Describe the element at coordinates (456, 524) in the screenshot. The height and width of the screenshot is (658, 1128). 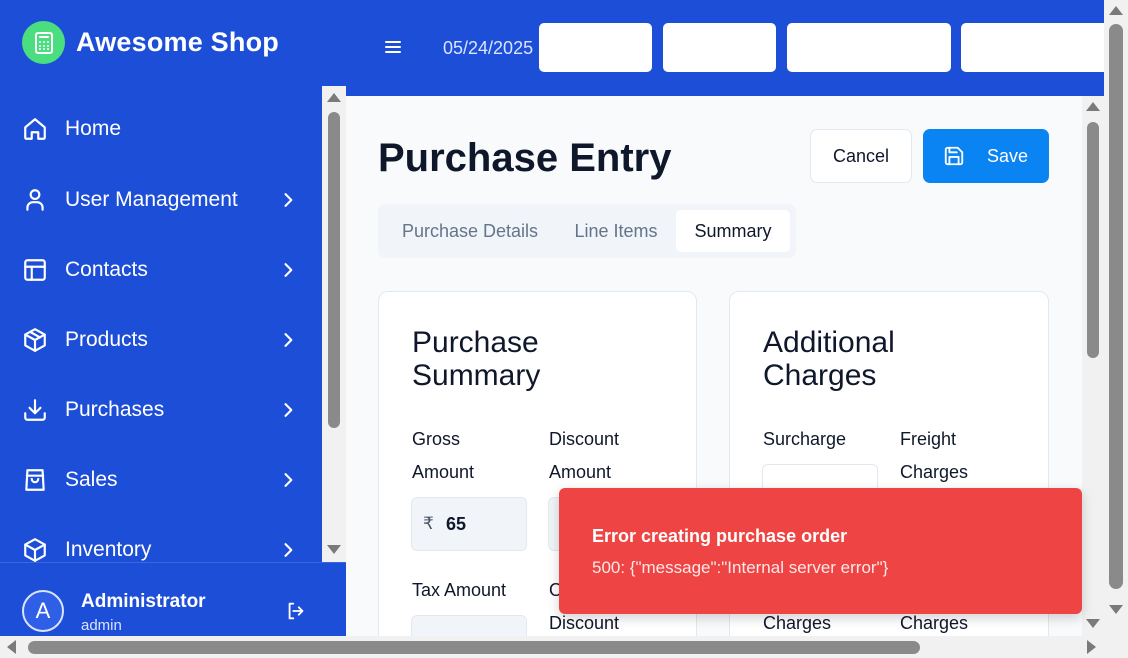
I see `gross-amount-value: 65` at that location.